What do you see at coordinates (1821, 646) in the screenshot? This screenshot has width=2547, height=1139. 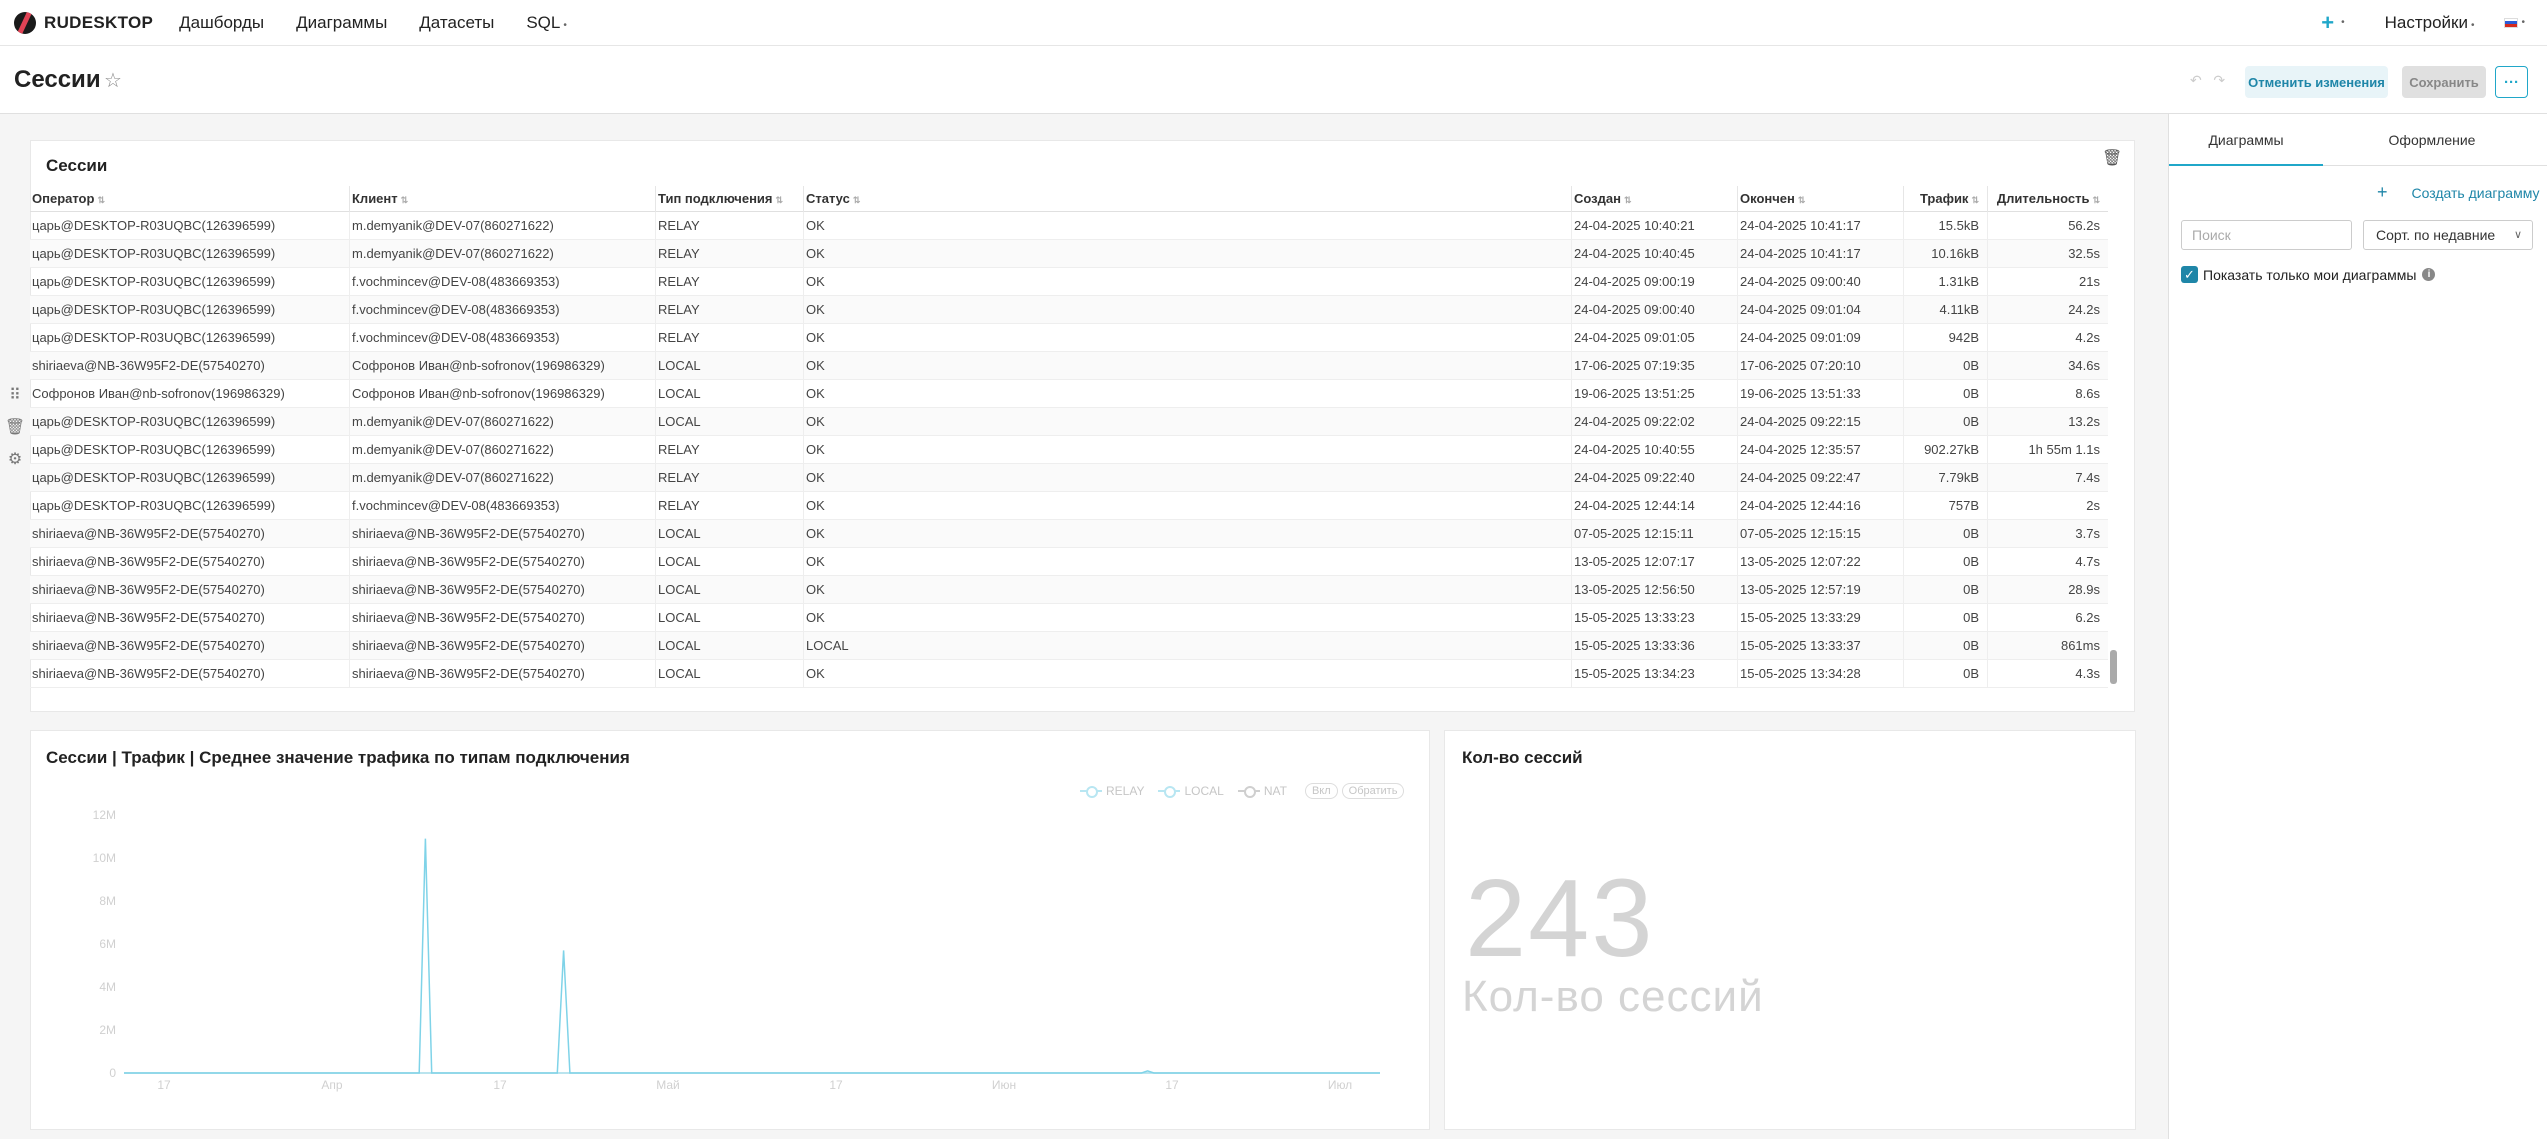 I see `cell-finished: 15-05-2025 13:33:37` at bounding box center [1821, 646].